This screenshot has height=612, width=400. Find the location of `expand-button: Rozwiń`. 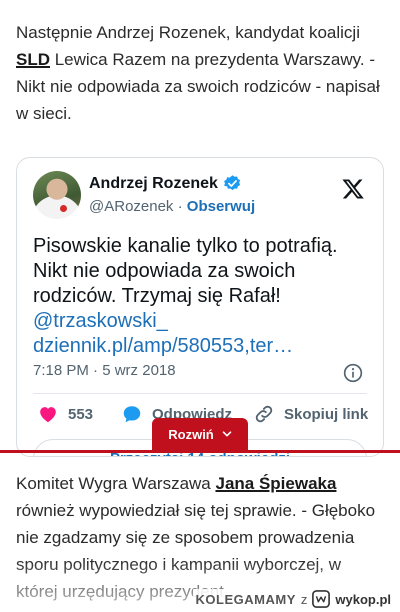

expand-button: Rozwiń is located at coordinates (200, 434).